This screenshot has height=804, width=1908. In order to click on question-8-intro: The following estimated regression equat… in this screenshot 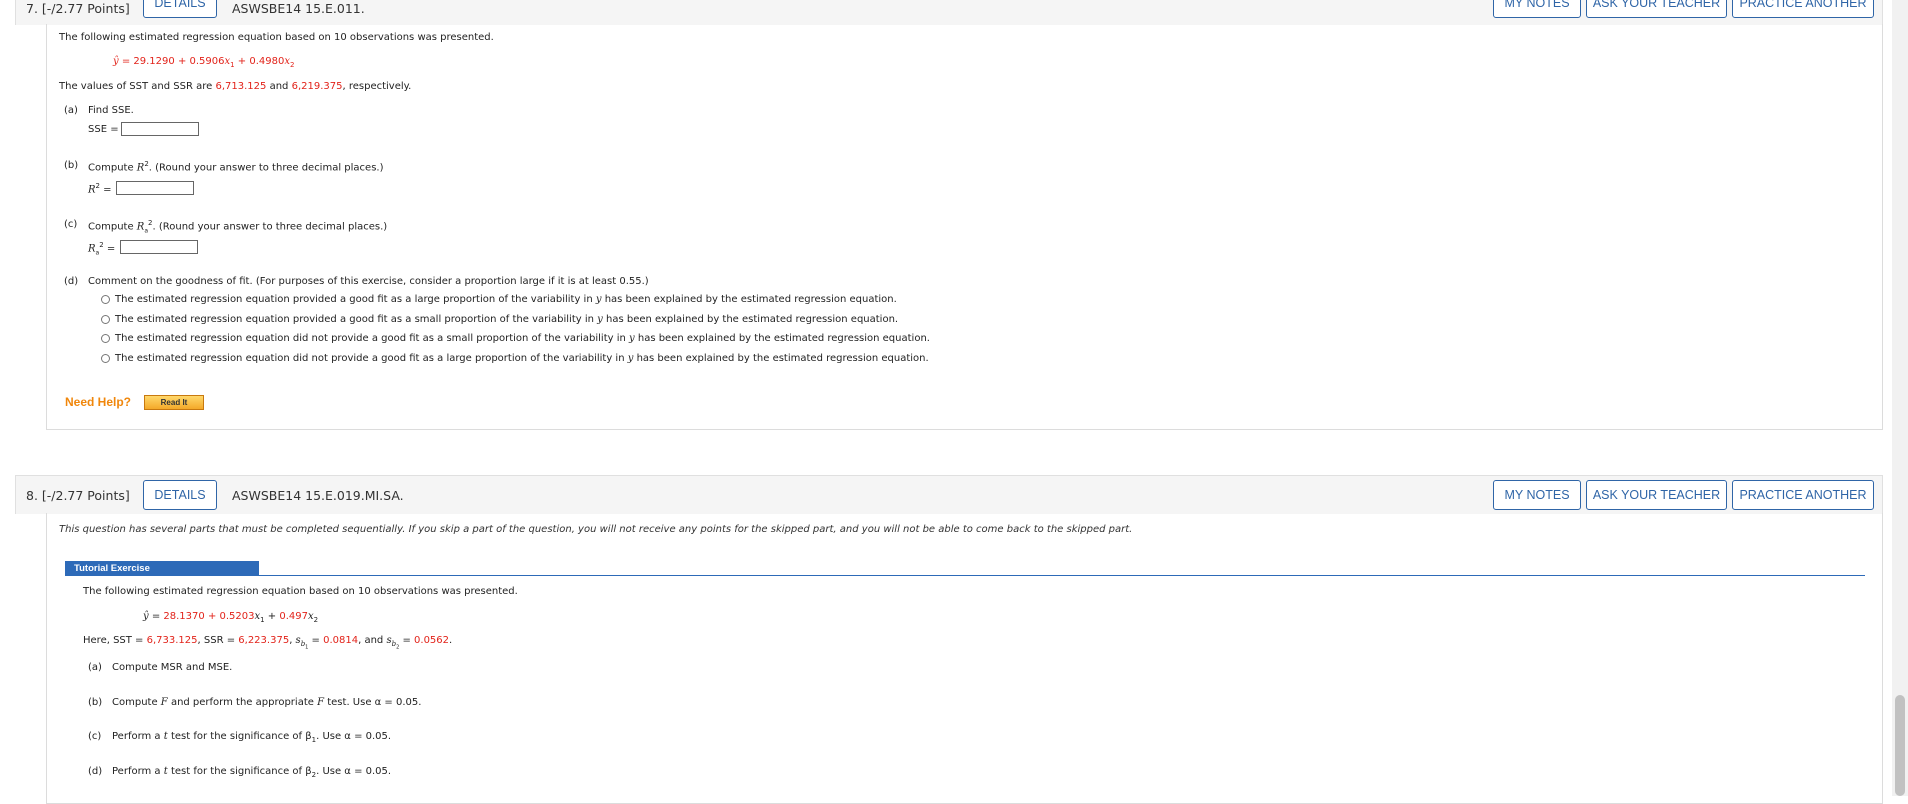, I will do `click(300, 591)`.